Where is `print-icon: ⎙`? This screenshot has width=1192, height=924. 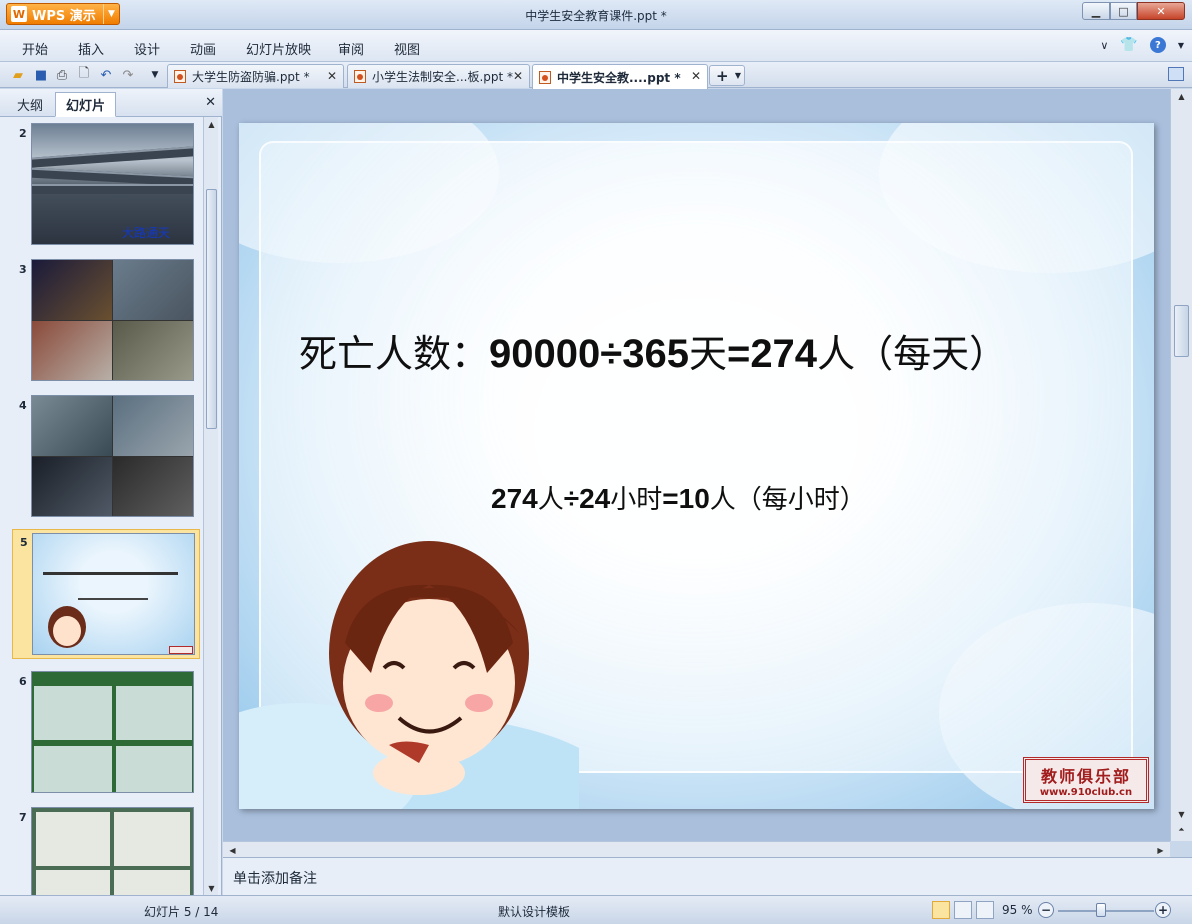
print-icon: ⎙ is located at coordinates (62, 75).